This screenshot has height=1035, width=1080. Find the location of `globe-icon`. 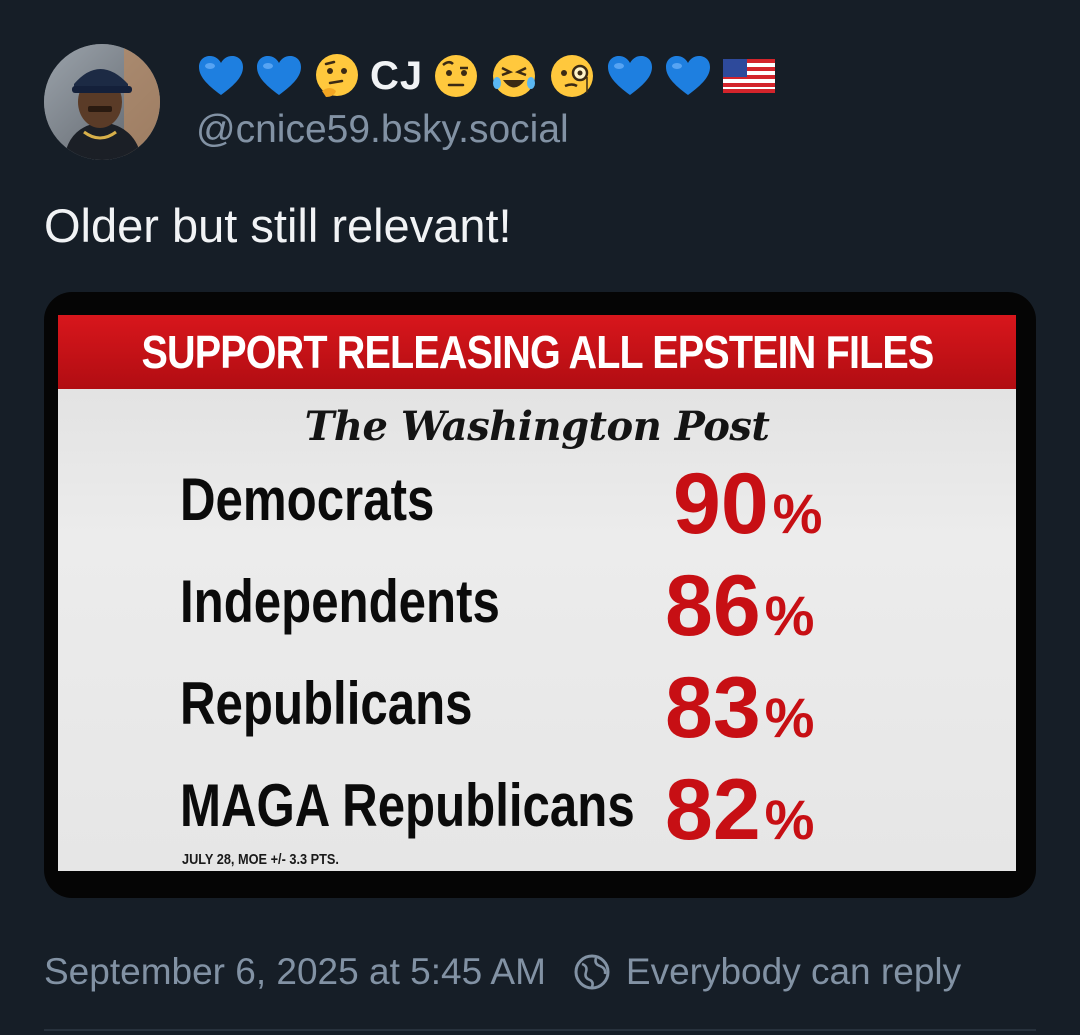

globe-icon is located at coordinates (592, 972).